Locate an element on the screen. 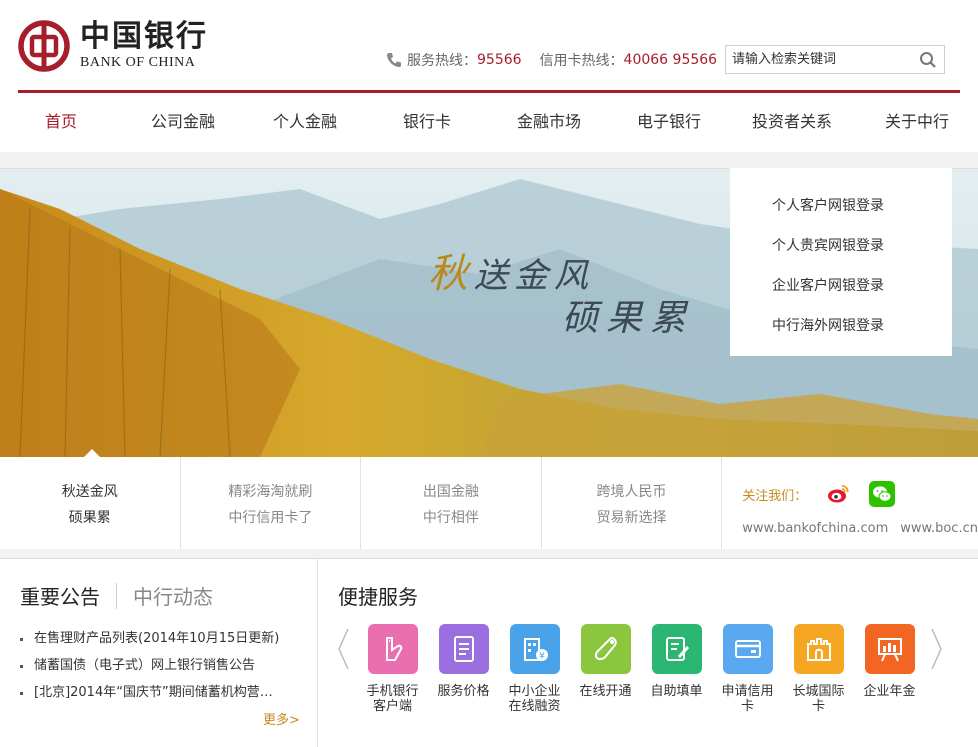 This screenshot has width=978, height=747. nav-about: 关于中行 is located at coordinates (917, 122).